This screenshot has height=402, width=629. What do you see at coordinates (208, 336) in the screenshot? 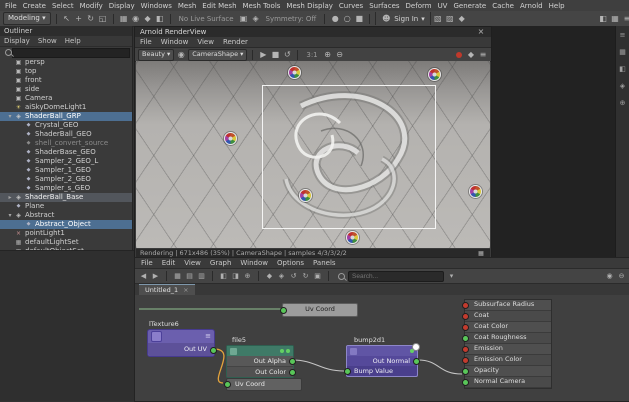
I see `node-menu-icon: ≡` at bounding box center [208, 336].